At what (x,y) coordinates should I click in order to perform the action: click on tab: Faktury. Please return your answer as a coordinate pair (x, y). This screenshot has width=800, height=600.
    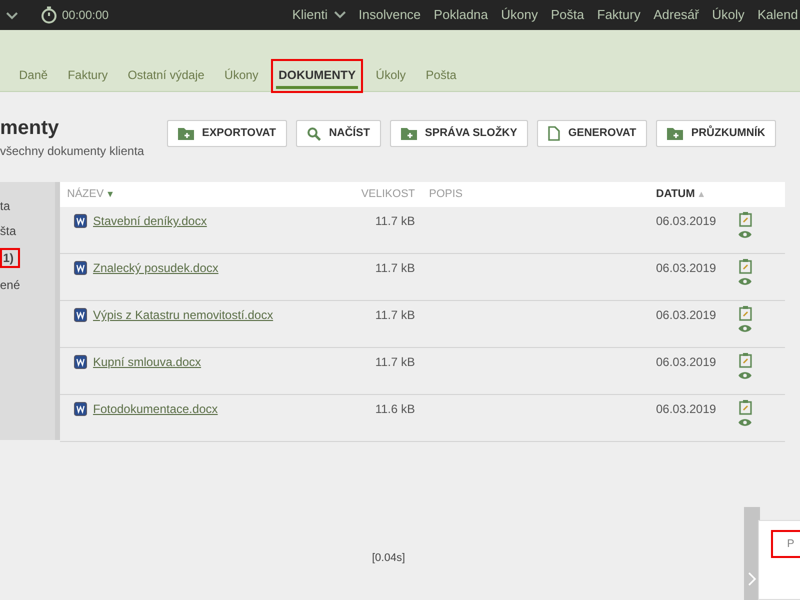
    Looking at the image, I should click on (87, 76).